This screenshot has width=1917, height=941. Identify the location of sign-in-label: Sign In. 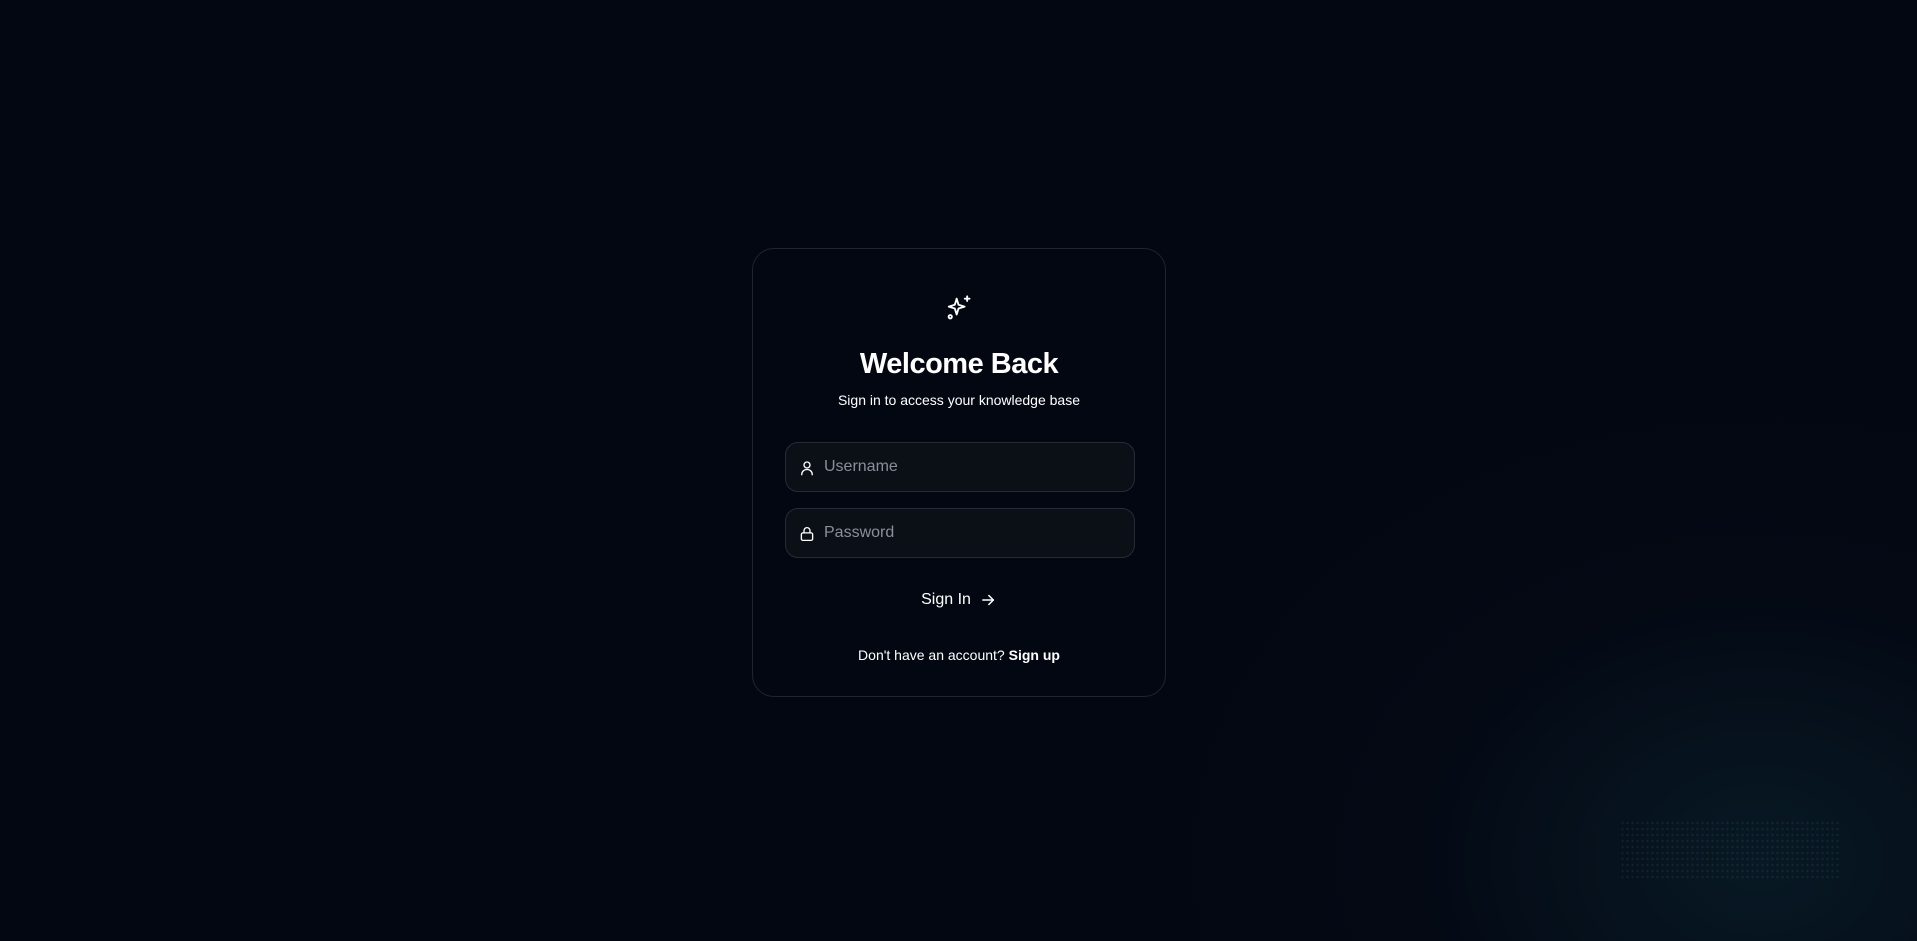
(946, 599).